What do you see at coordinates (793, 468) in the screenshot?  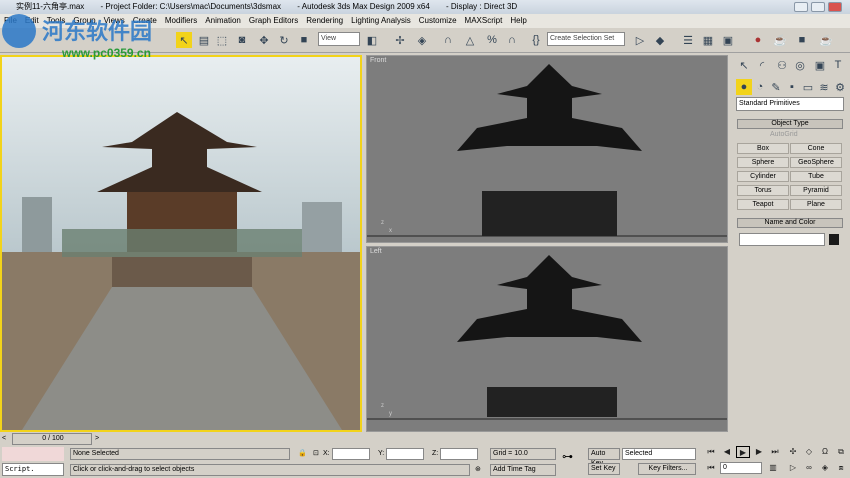 I see `field-of-view-icon: ▷` at bounding box center [793, 468].